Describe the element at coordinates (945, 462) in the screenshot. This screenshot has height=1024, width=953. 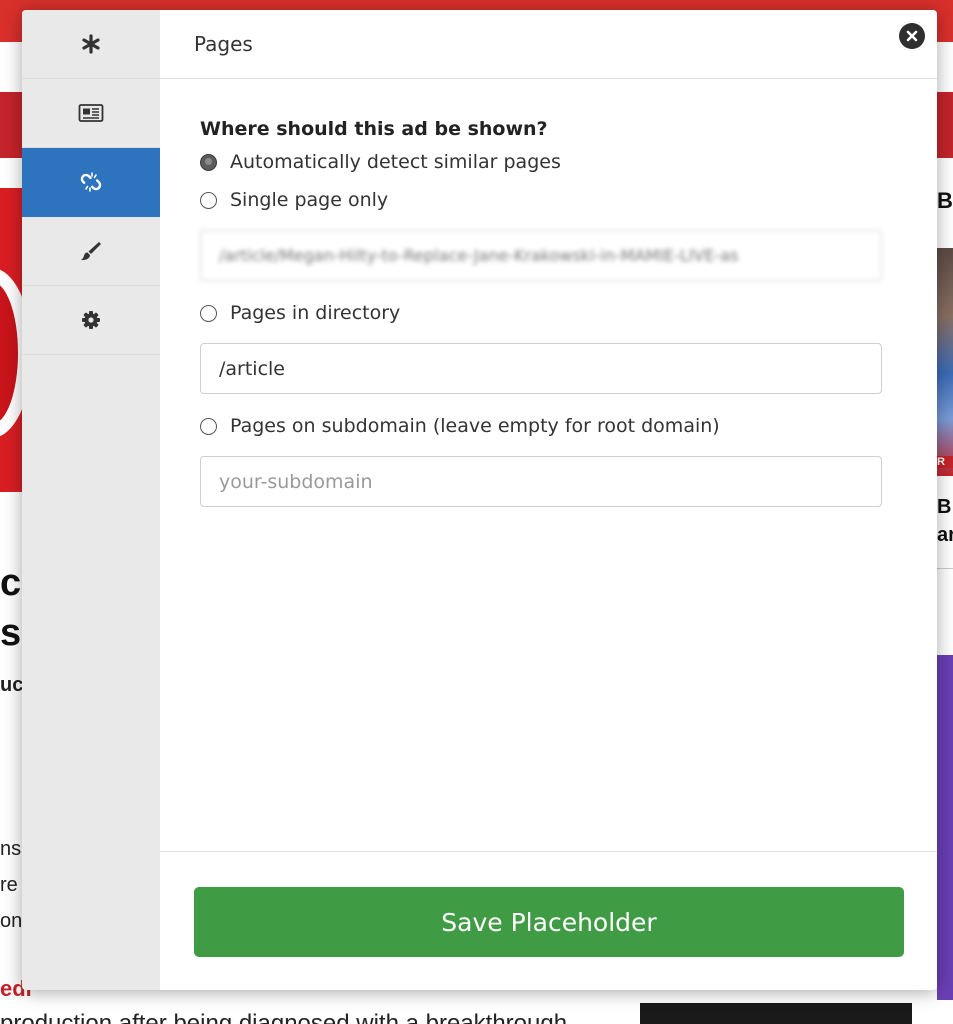
I see `right-col-badge: R` at that location.